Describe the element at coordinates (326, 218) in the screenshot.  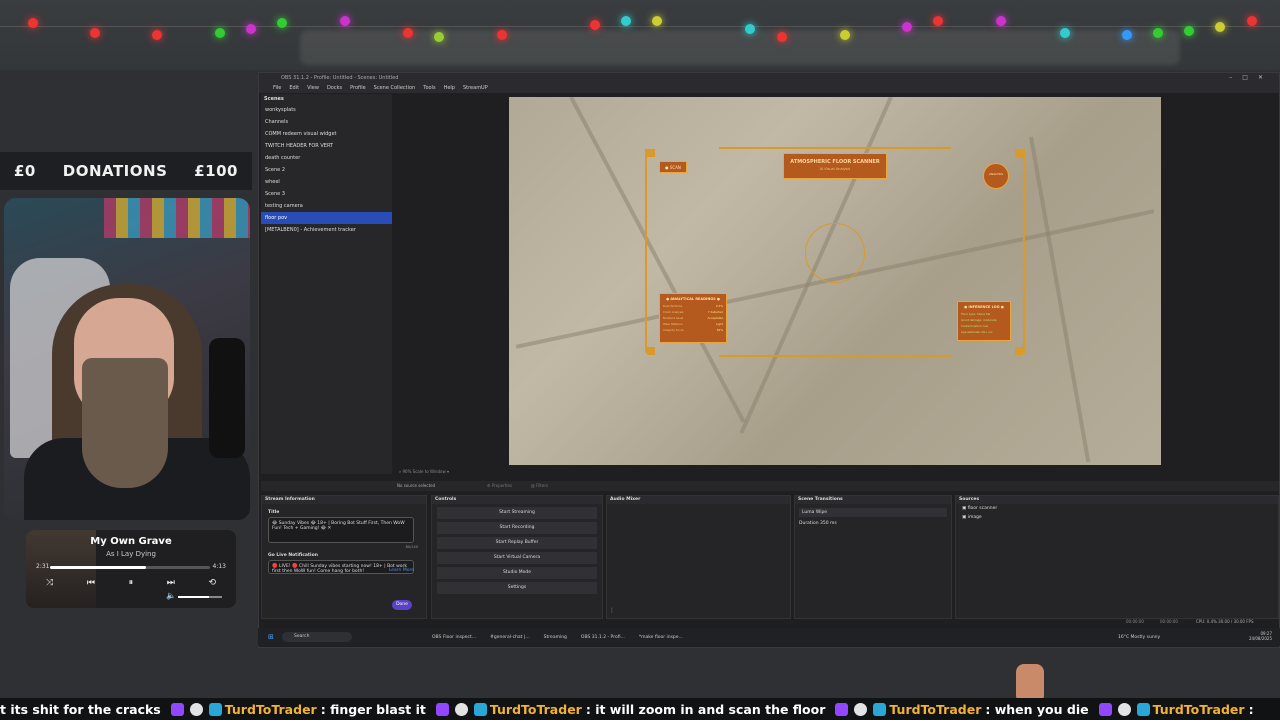
I see `scene-item-active: floor pov` at that location.